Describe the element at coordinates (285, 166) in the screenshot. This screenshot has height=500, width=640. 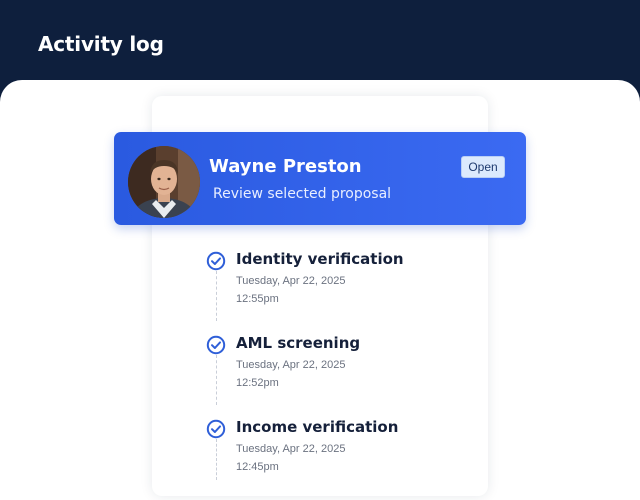
I see `user-name: Wayne Preston` at that location.